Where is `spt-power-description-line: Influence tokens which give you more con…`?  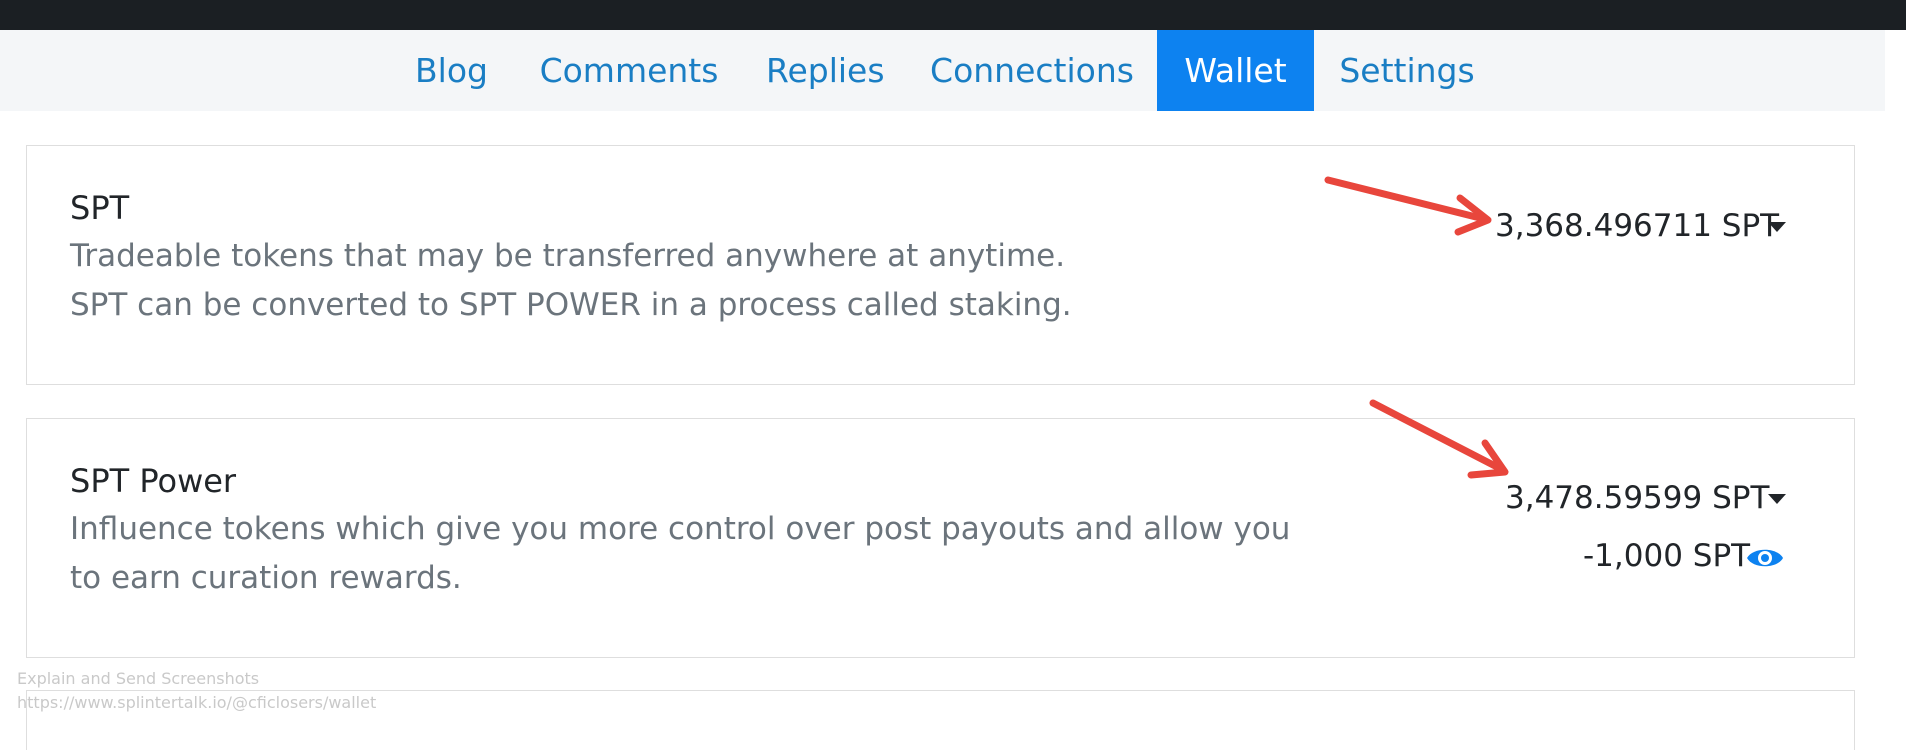
spt-power-description-line: Influence tokens which give you more con… is located at coordinates (680, 529).